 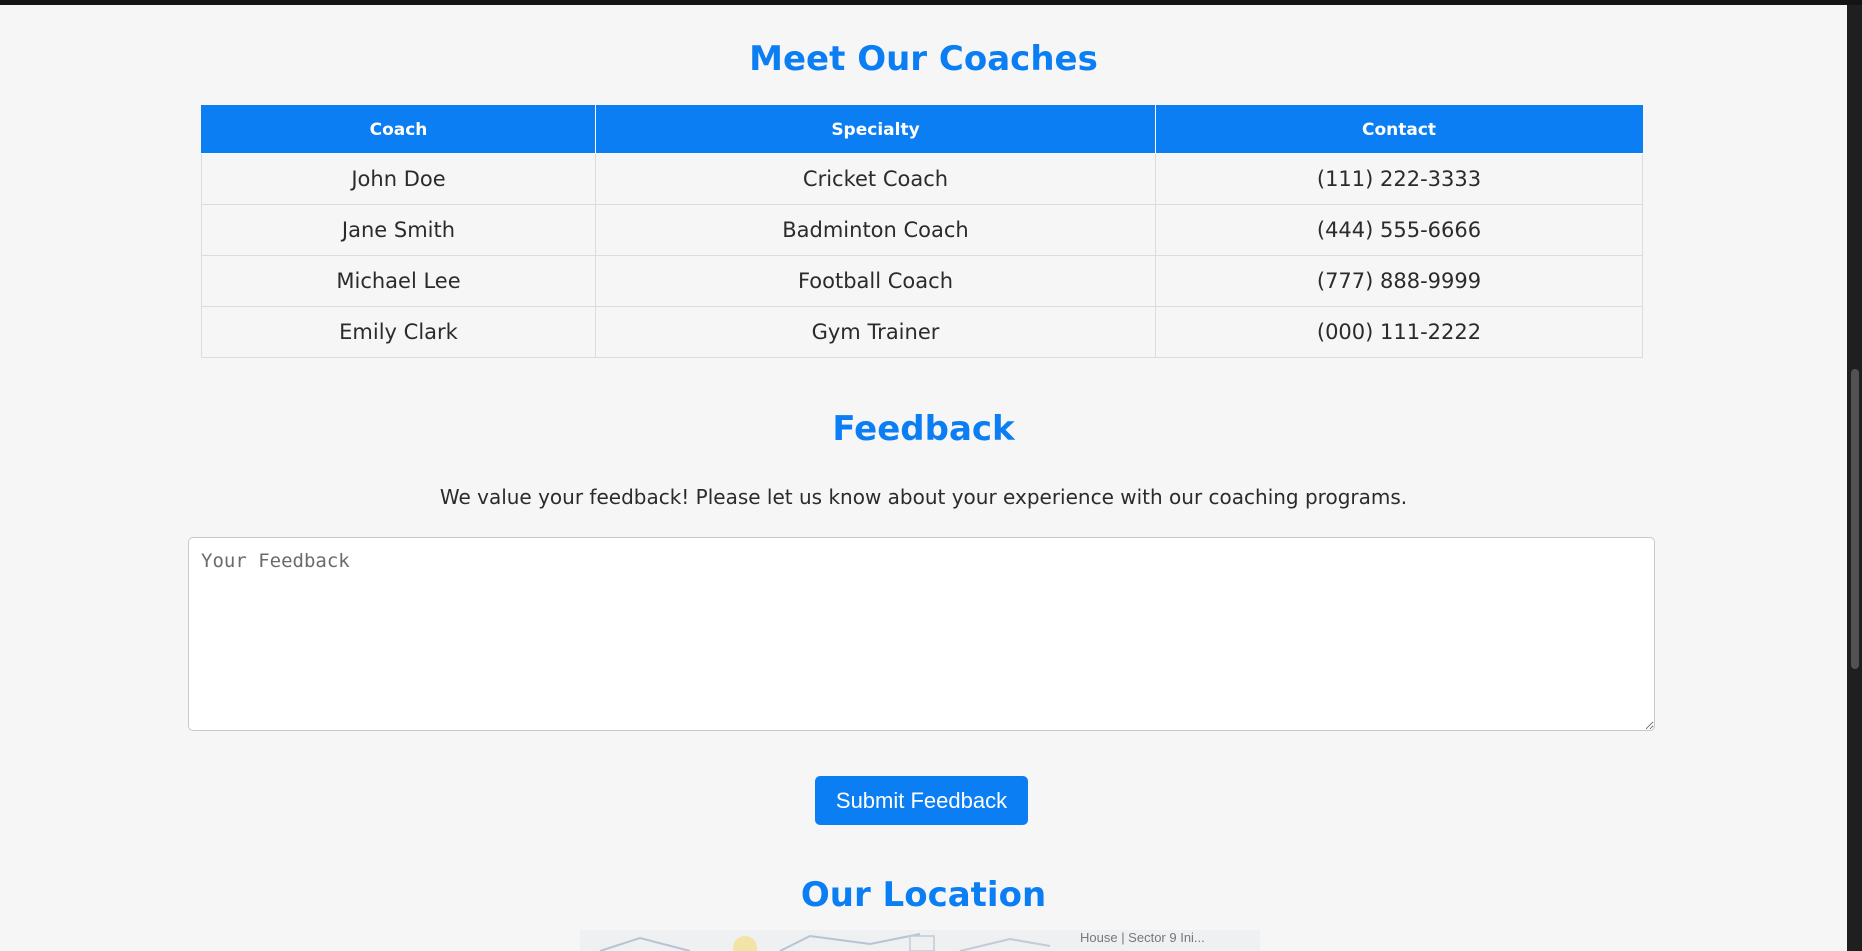 What do you see at coordinates (398, 129) in the screenshot?
I see `column-header-coach: Coach` at bounding box center [398, 129].